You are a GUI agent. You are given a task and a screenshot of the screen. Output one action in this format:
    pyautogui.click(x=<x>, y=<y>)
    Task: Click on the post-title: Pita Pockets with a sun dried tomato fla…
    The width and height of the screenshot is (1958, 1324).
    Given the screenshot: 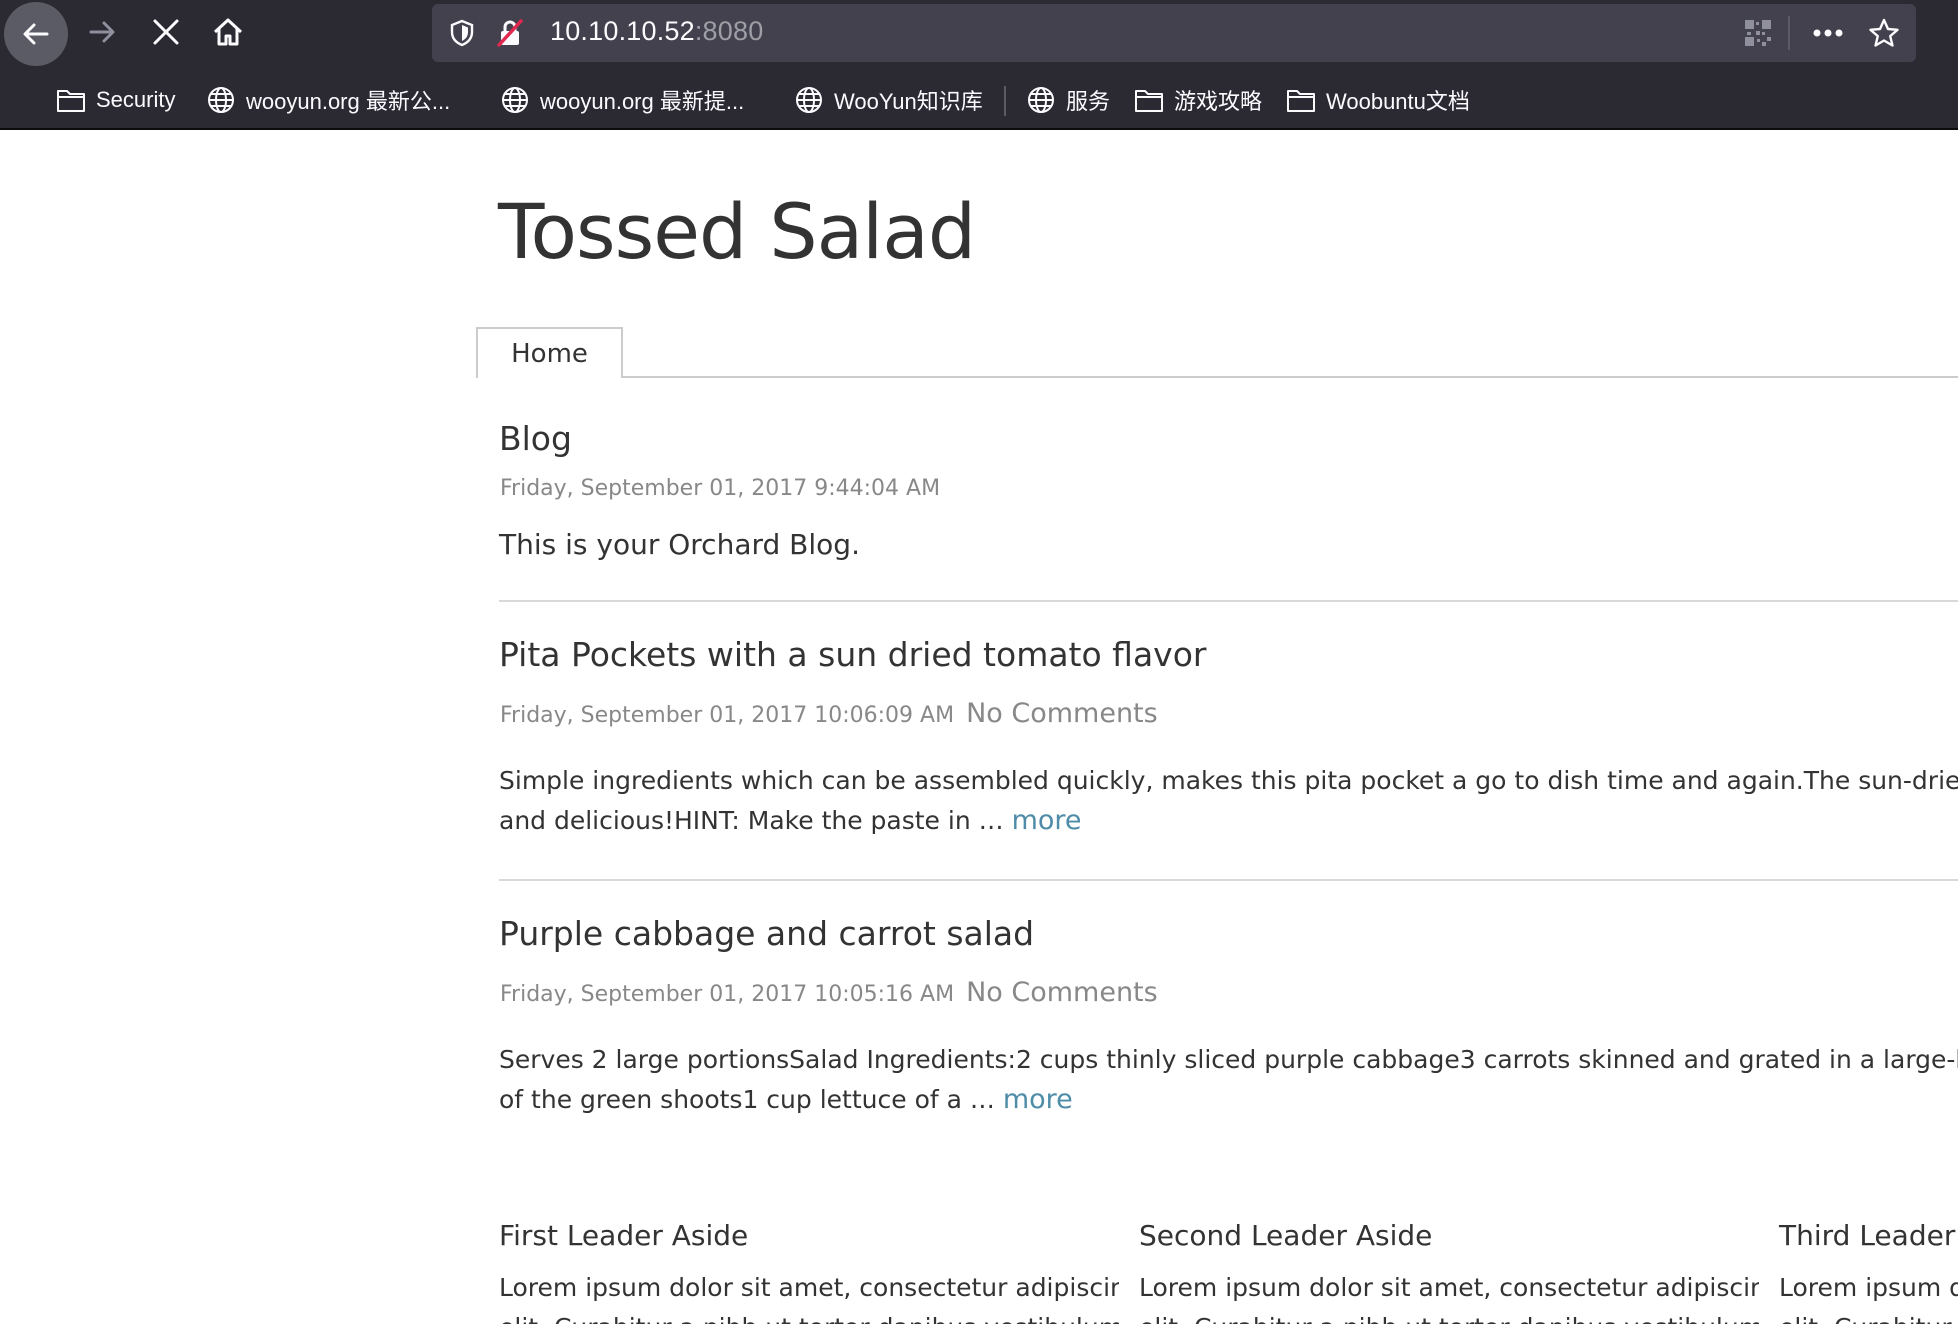 What is the action you would take?
    pyautogui.click(x=852, y=654)
    